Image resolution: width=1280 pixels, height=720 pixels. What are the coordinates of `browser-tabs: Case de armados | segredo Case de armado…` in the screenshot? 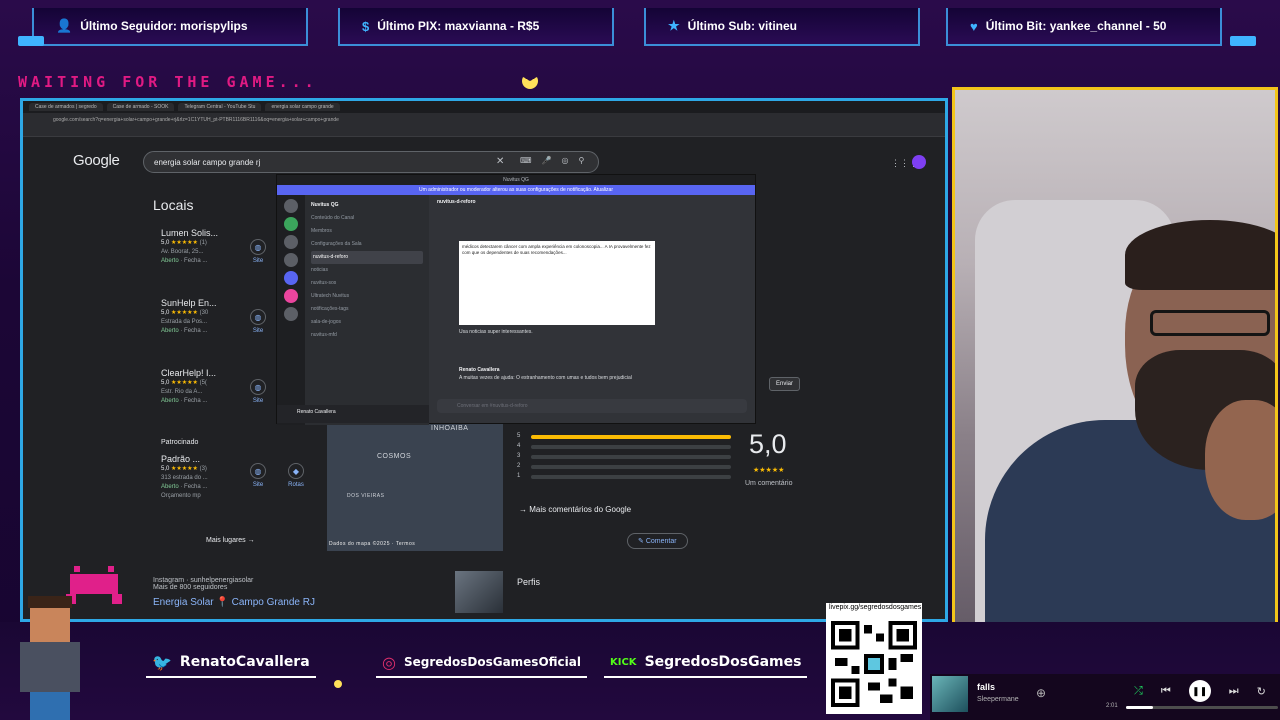 It's located at (484, 107).